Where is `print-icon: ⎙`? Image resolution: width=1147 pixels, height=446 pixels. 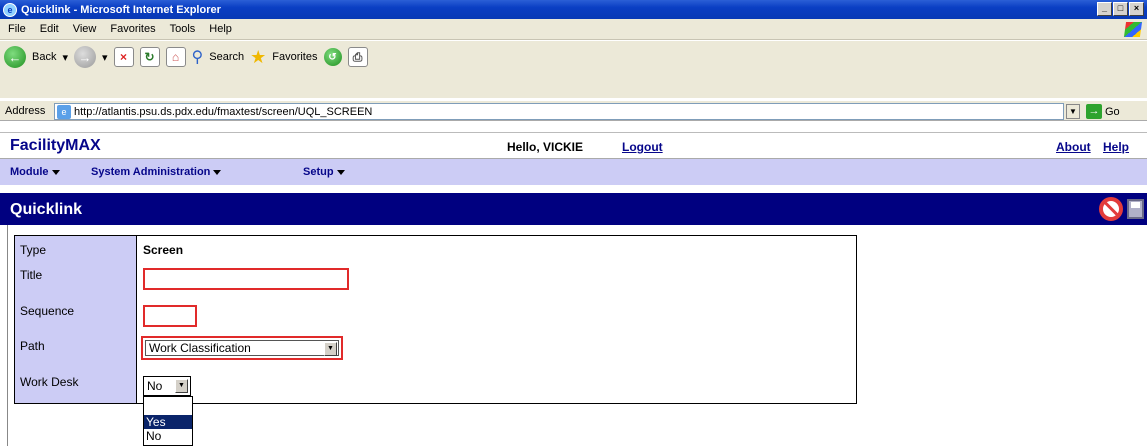
print-icon: ⎙ is located at coordinates (357, 57).